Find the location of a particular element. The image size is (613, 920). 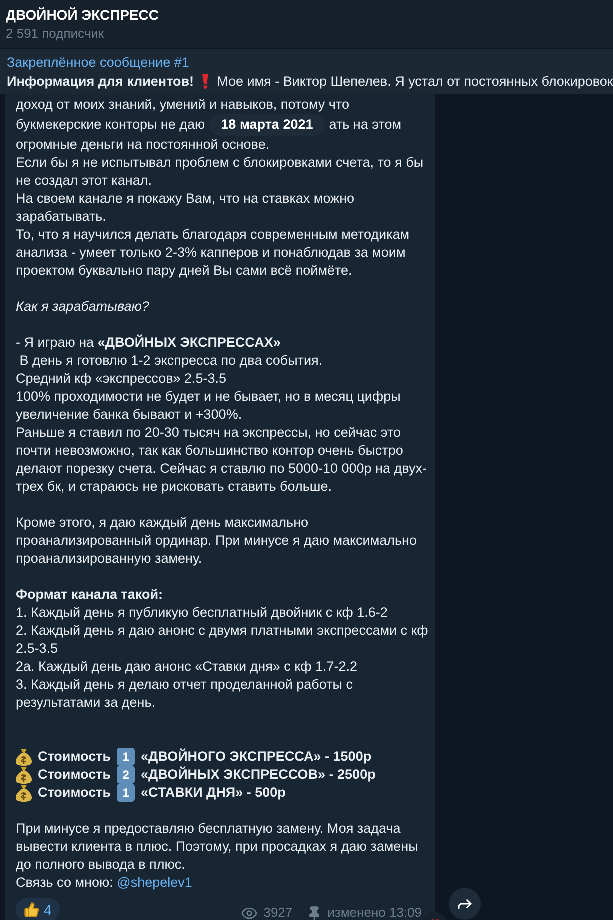

message-heading: Формат канала такой: is located at coordinates (90, 595).